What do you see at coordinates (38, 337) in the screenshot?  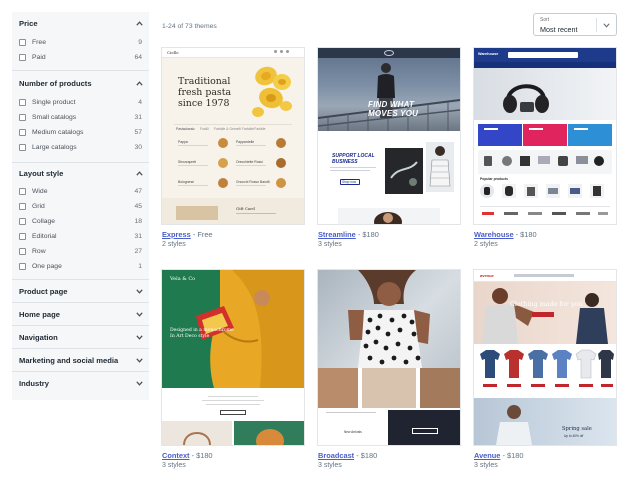 I see `filter-section-title: Navigation` at bounding box center [38, 337].